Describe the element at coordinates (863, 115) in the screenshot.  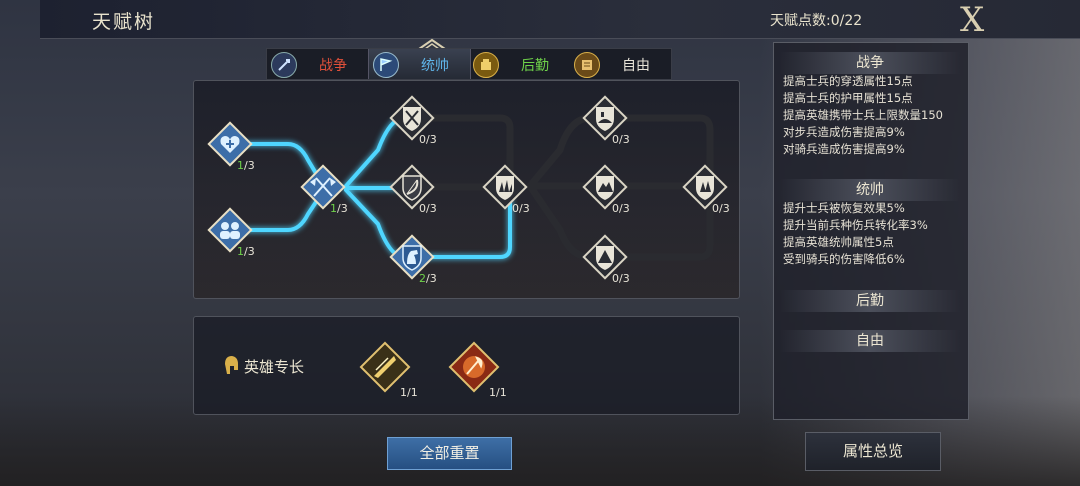
I see `war-attribute-line: 提高英雄携带士兵上限数量150` at that location.